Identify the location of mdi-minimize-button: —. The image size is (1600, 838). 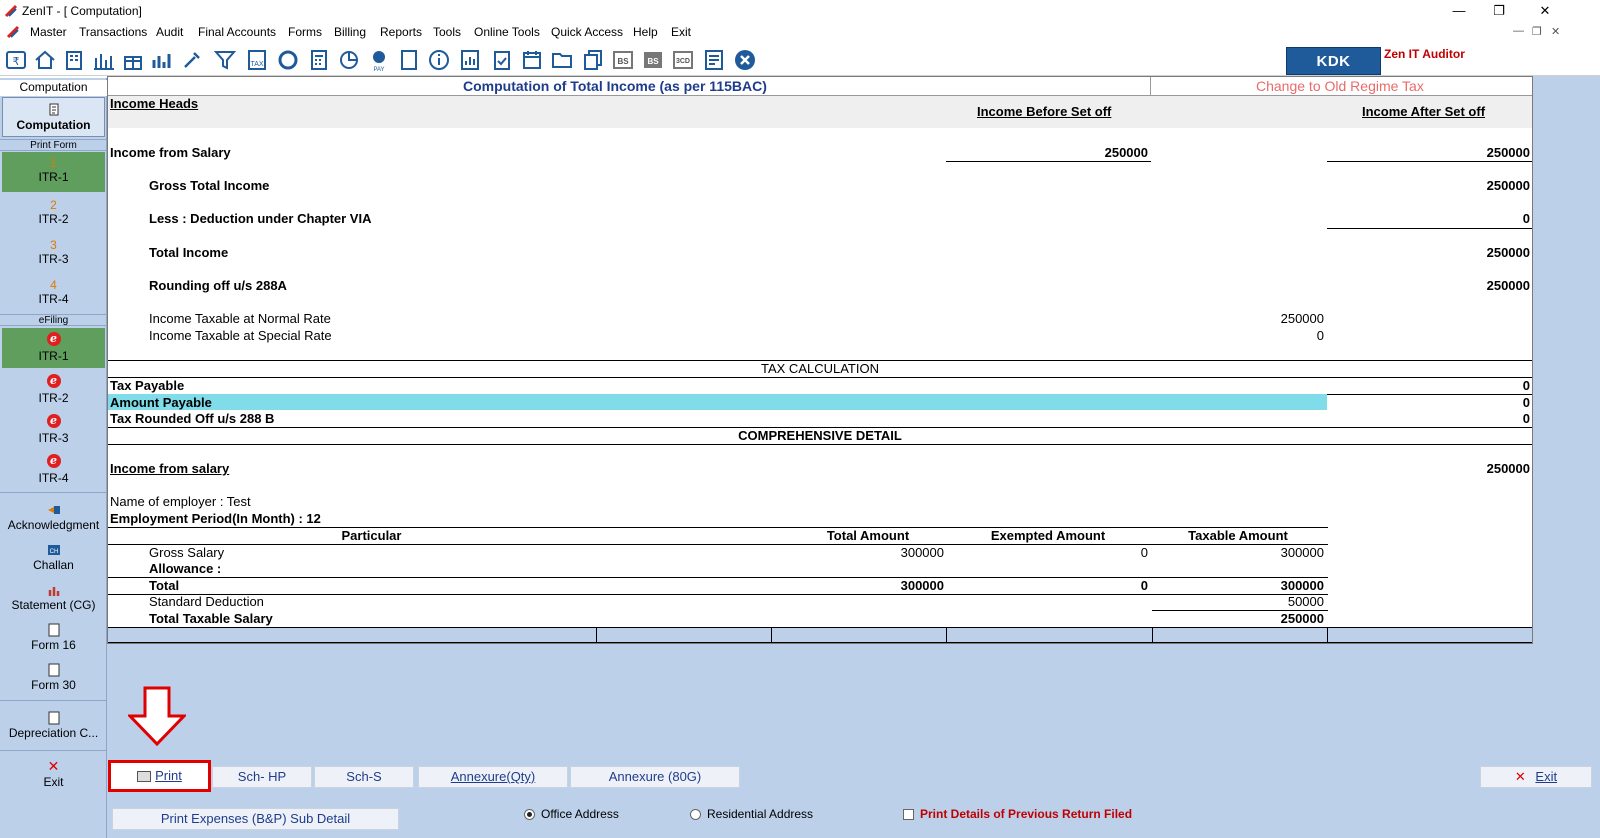
(1518, 31).